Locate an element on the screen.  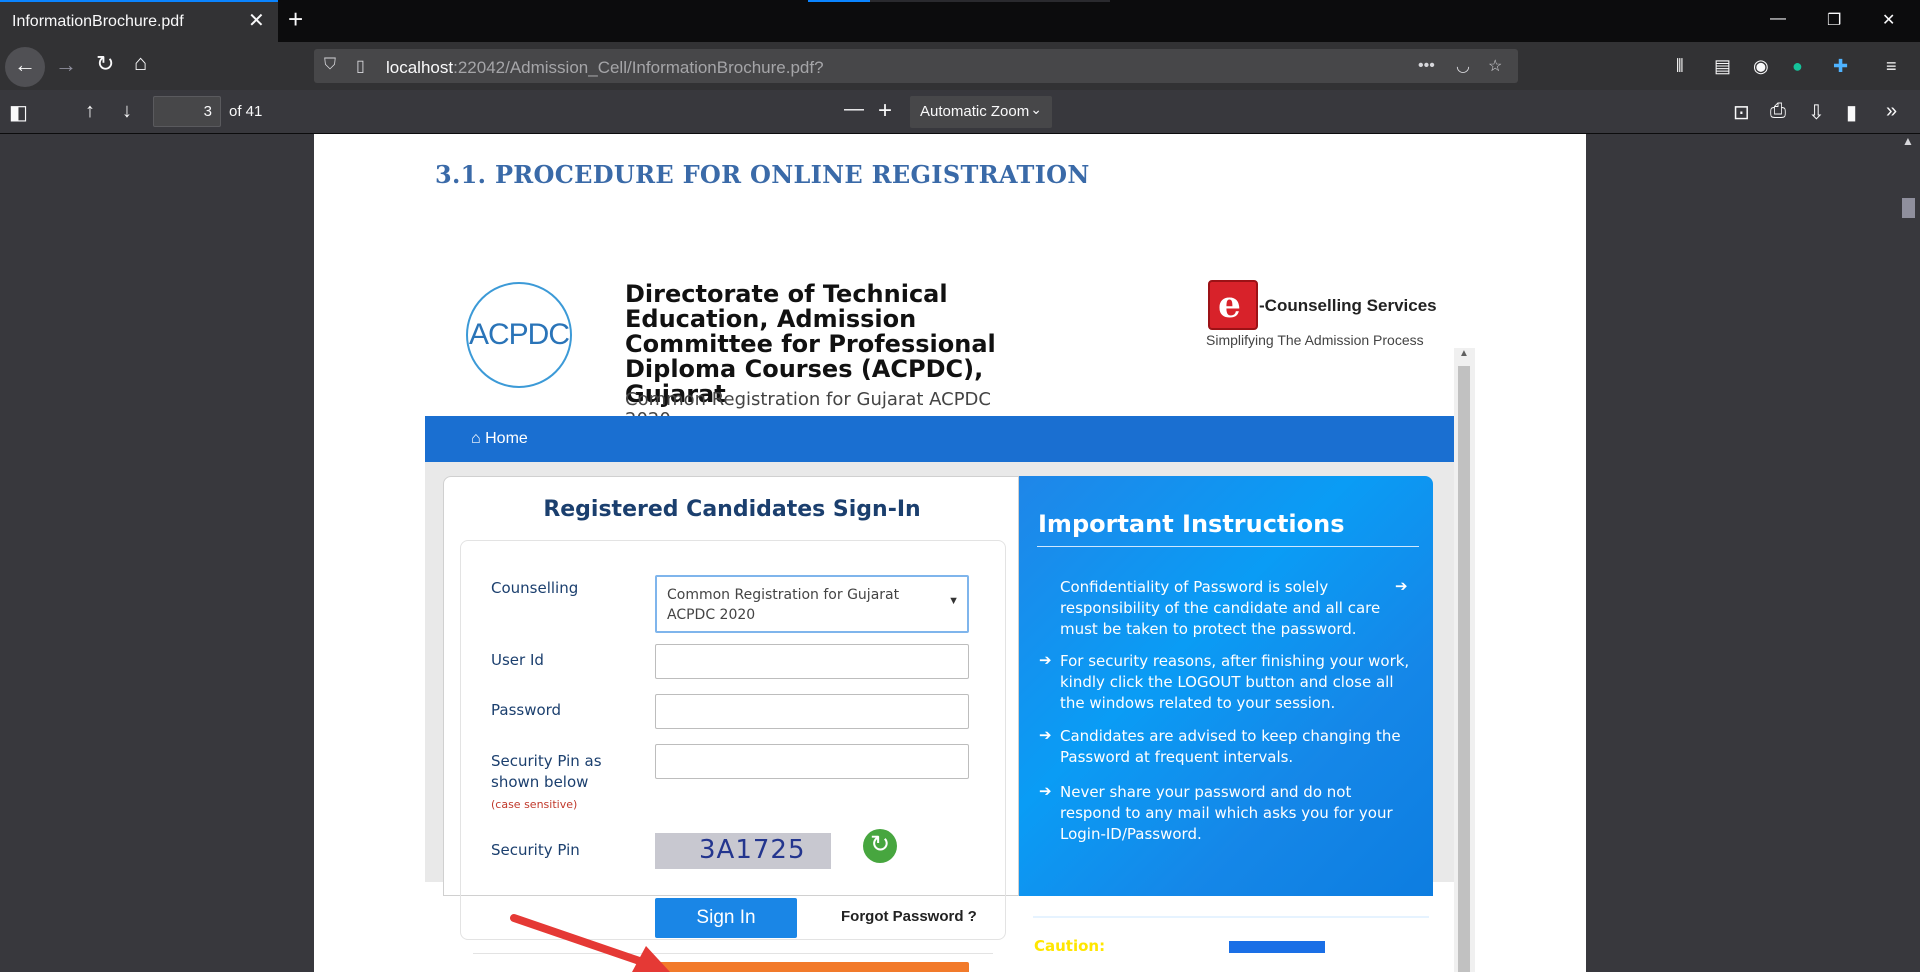
restore-icon: ❐ is located at coordinates (1834, 20).